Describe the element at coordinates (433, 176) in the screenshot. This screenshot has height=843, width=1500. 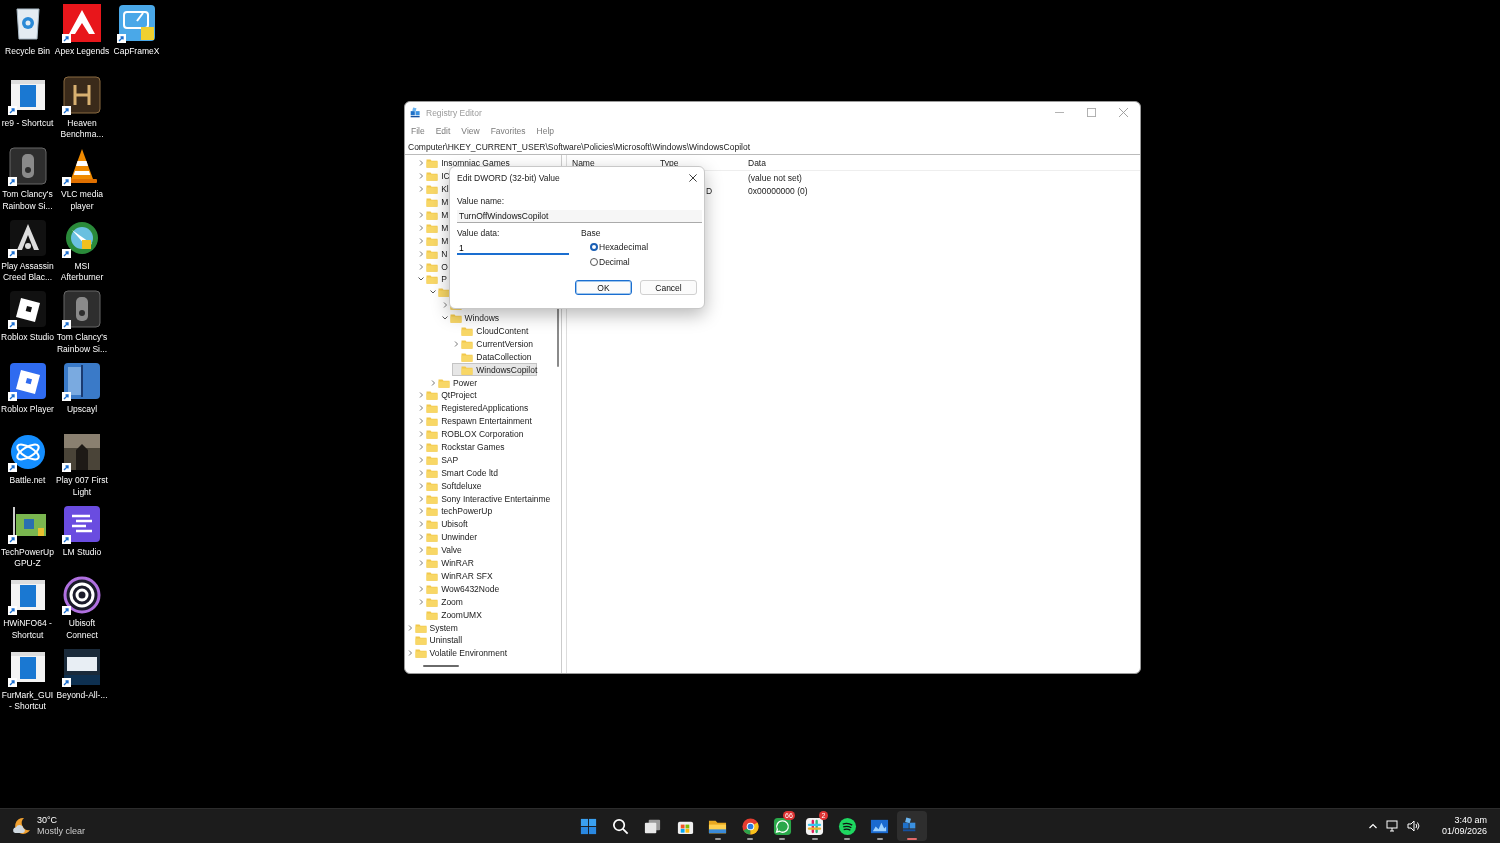
I see `tree-item: IC` at that location.